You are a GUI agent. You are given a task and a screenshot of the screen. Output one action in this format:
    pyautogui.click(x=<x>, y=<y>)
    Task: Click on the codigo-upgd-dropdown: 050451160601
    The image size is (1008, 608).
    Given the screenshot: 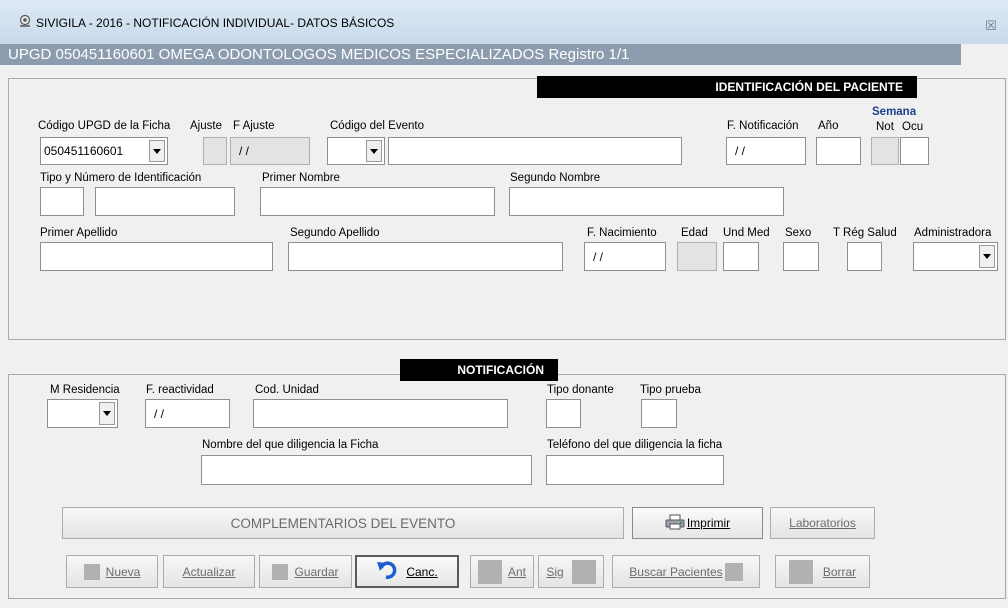 What is the action you would take?
    pyautogui.click(x=104, y=151)
    